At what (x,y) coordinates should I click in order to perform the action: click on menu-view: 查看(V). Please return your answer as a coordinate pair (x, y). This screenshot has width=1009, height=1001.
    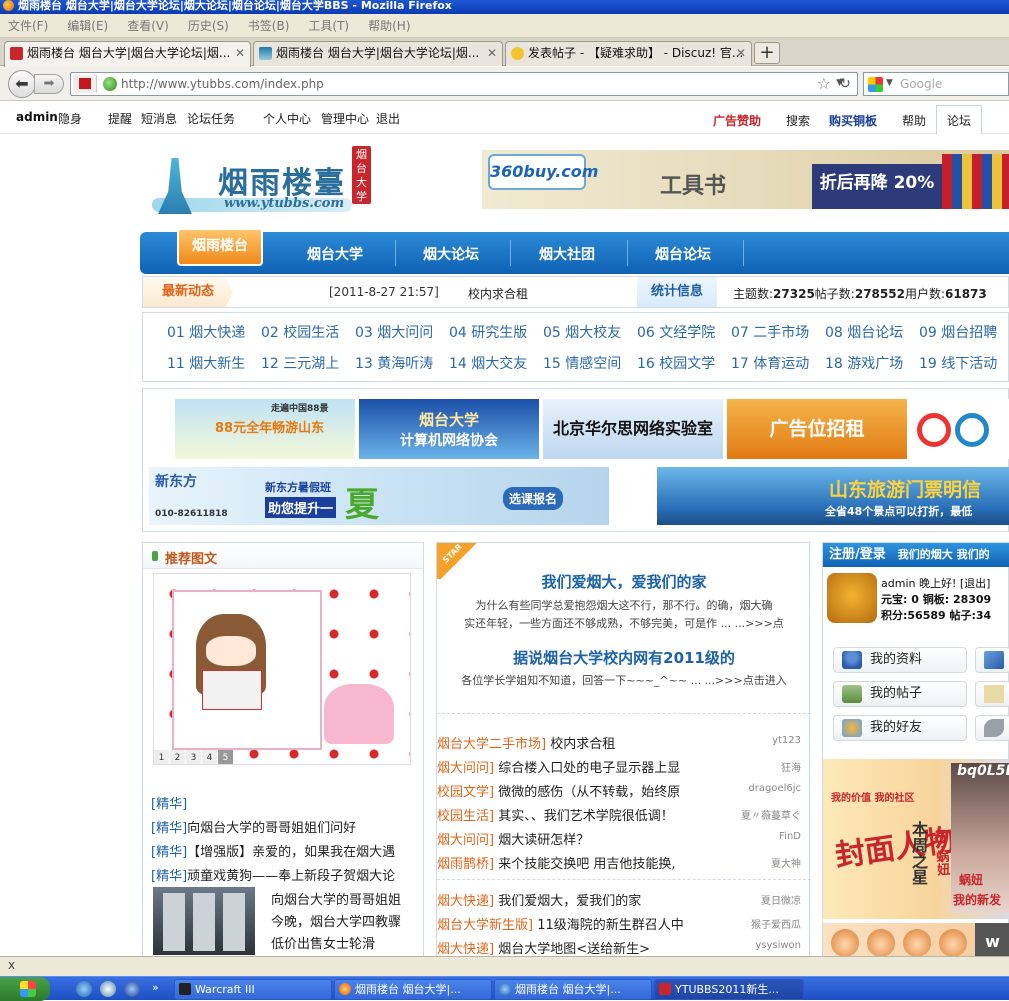
    Looking at the image, I should click on (148, 25).